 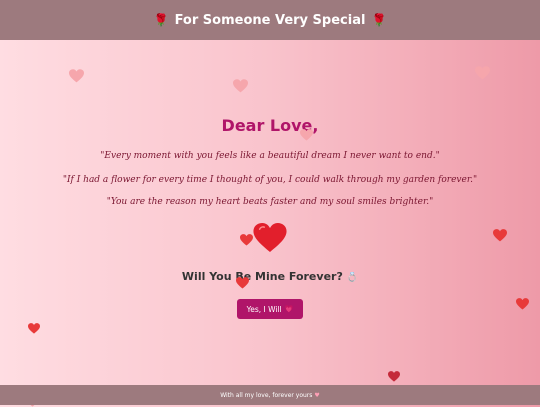 I want to click on footer-text: With all my love, forever yours, so click(x=266, y=395).